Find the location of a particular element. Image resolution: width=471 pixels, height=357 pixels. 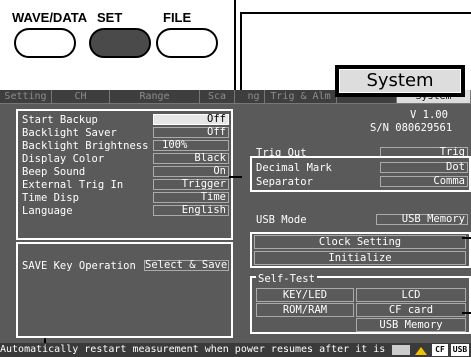

save-key-operation-label: SAVE Key Operation is located at coordinates (79, 266).